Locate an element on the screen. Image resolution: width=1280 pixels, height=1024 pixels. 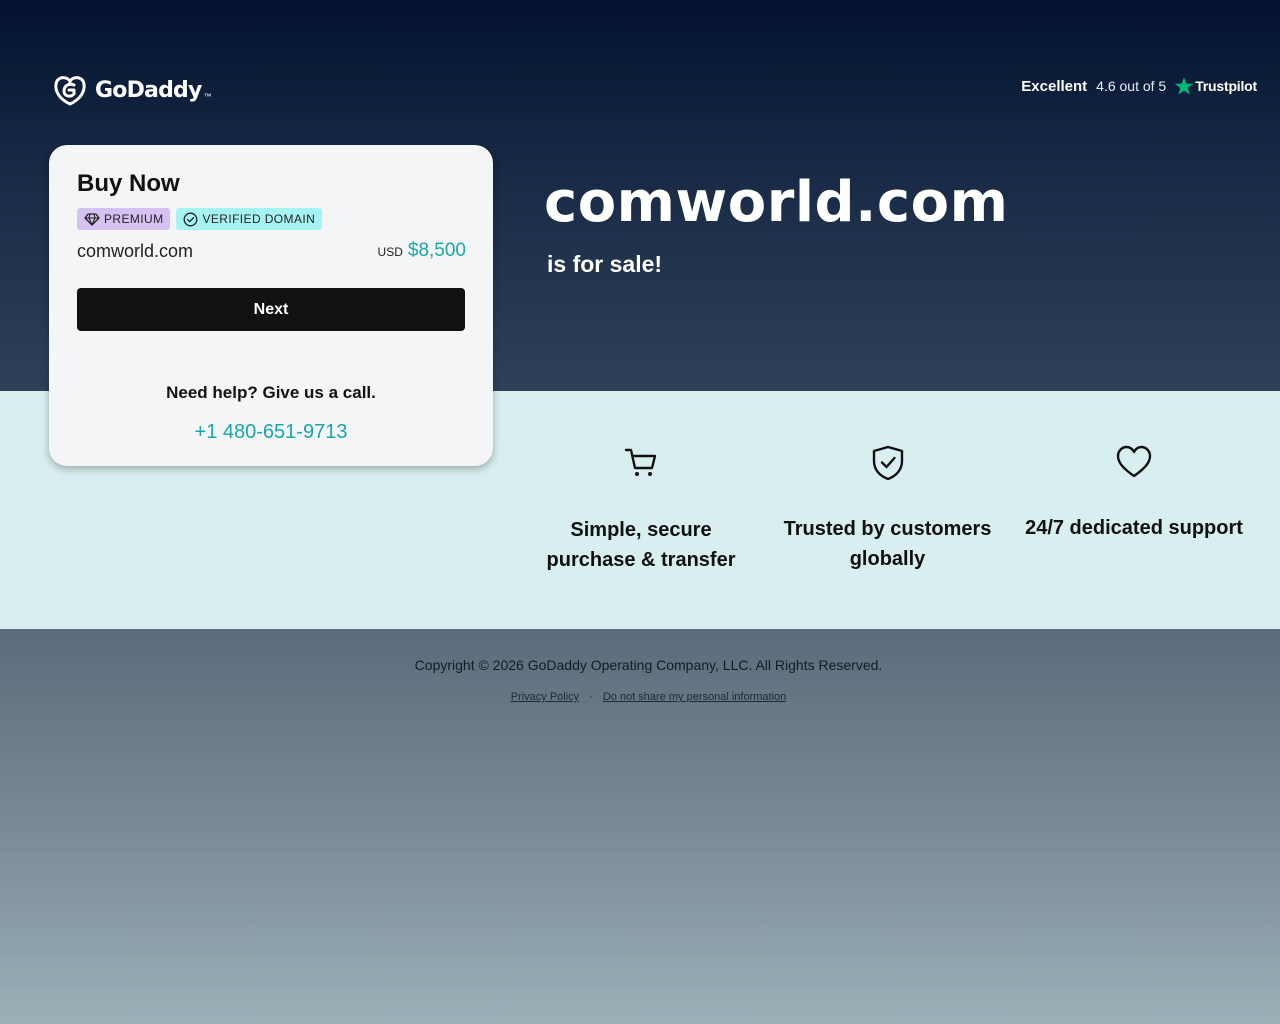
next-button: Next is located at coordinates (271, 309).